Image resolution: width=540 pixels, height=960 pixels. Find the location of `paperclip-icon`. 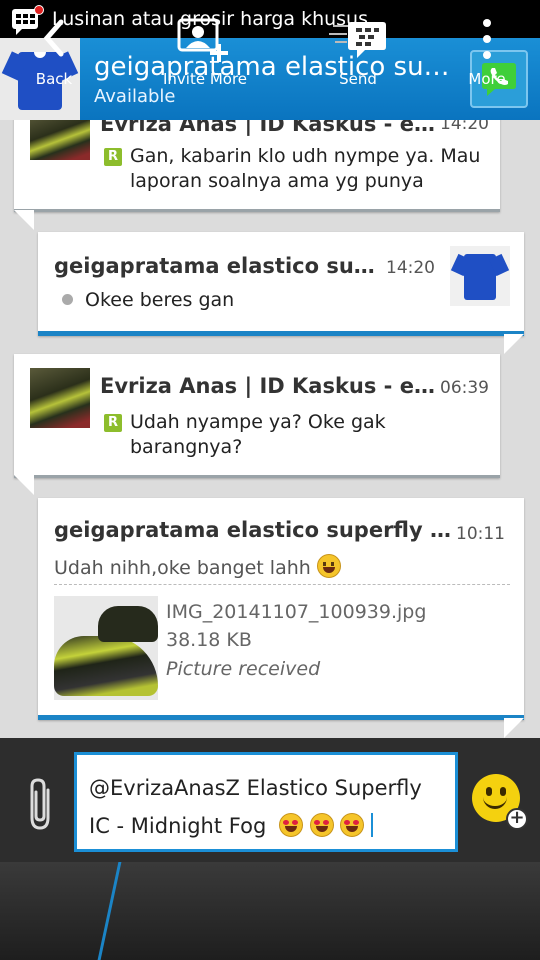

paperclip-icon is located at coordinates (40, 804).